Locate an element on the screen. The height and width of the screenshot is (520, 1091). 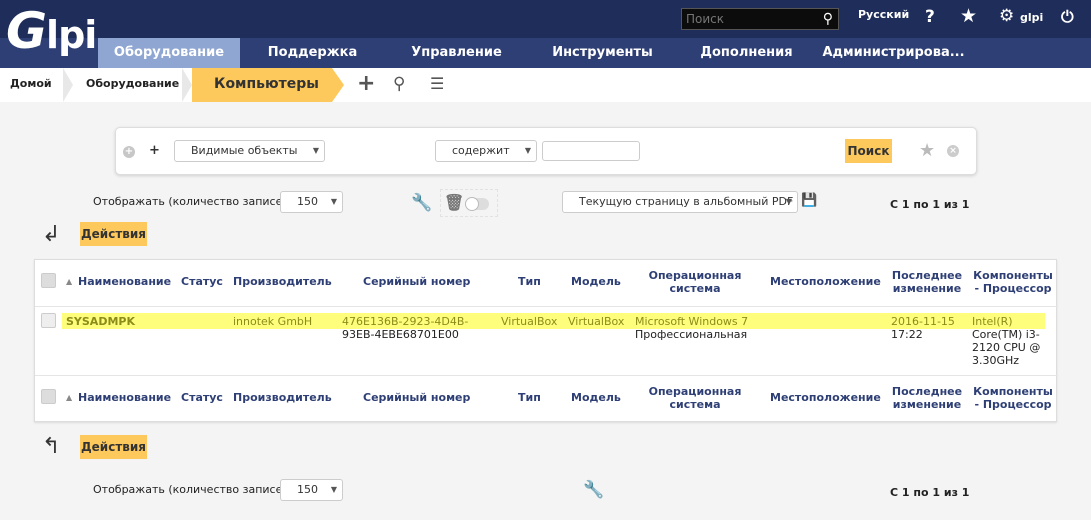
menu-item-assets: Оборудование is located at coordinates (169, 53).